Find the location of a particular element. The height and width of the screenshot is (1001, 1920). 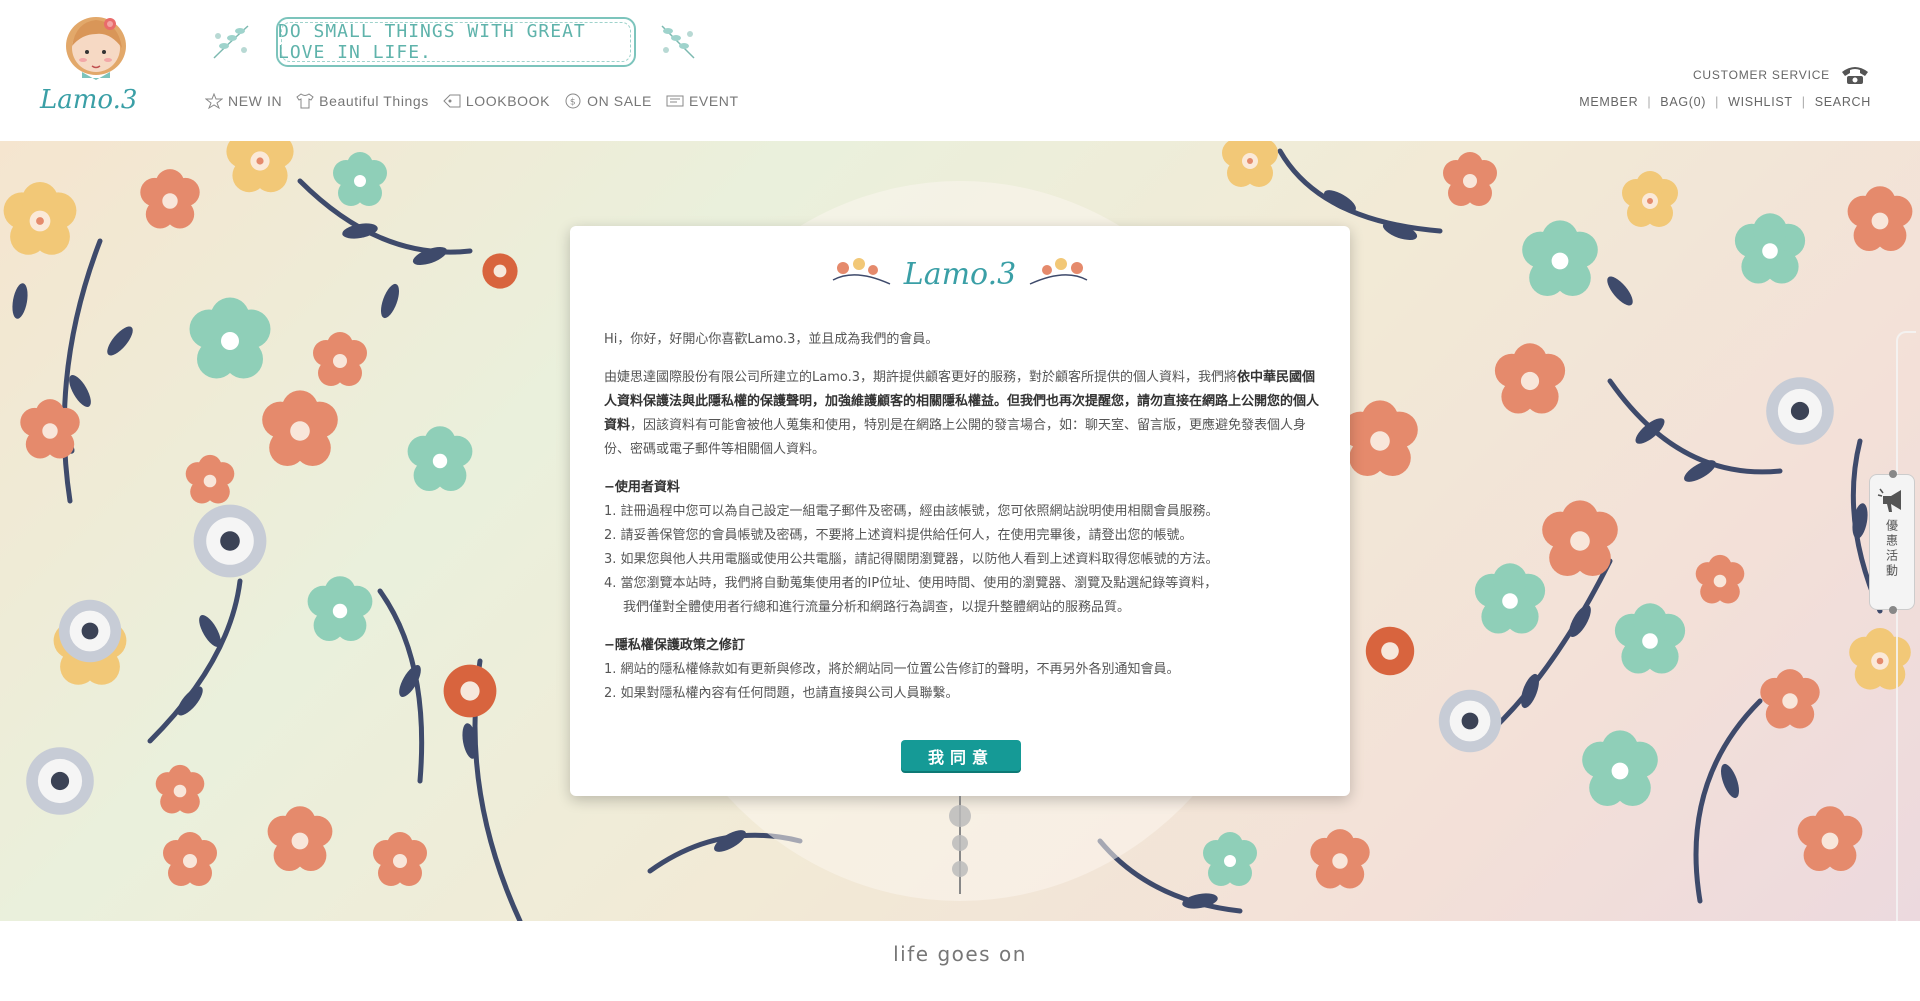

brand-logo-ornament-icon: Lamo.3 is located at coordinates (960, 274).